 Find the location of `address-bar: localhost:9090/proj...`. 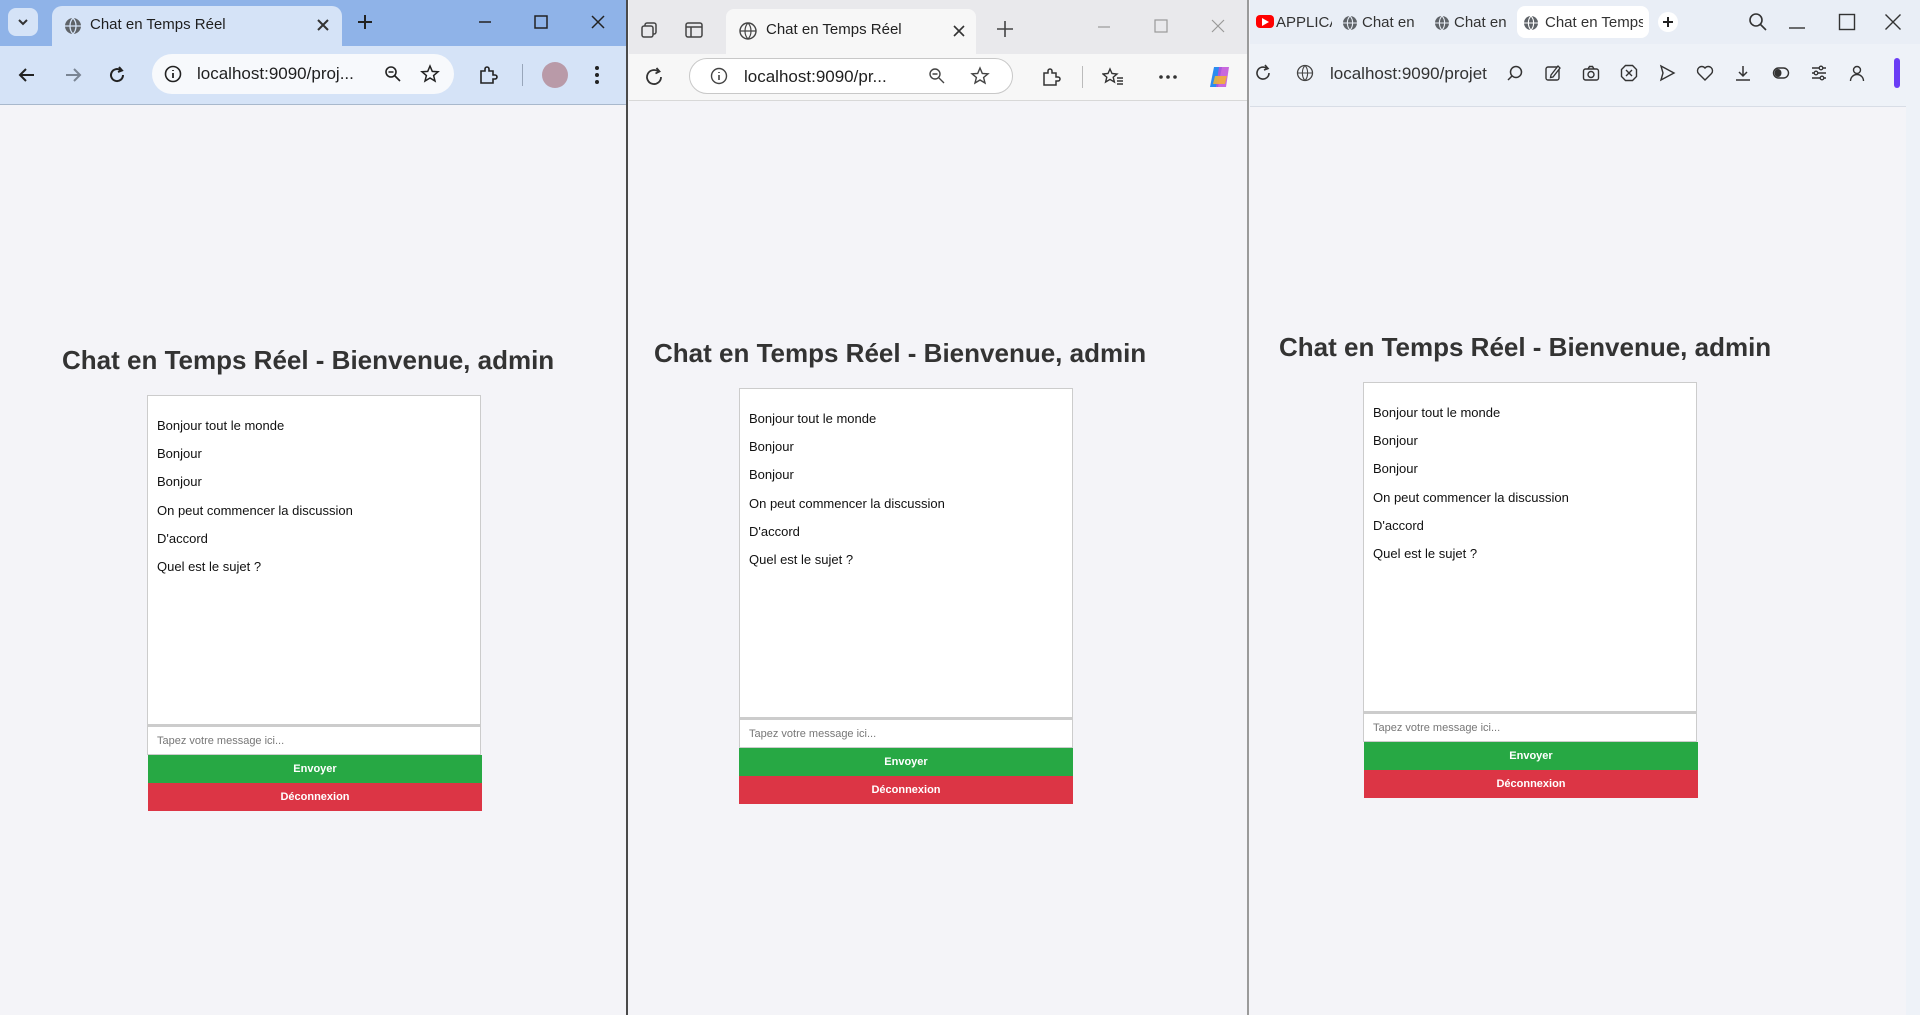

address-bar: localhost:9090/proj... is located at coordinates (303, 74).